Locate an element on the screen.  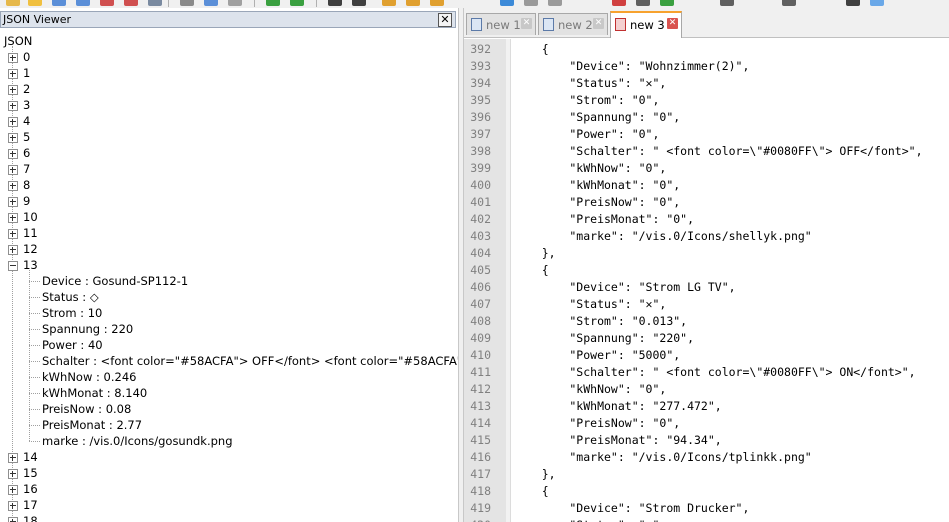
show-all-chars-icon is located at coordinates (531, 3).